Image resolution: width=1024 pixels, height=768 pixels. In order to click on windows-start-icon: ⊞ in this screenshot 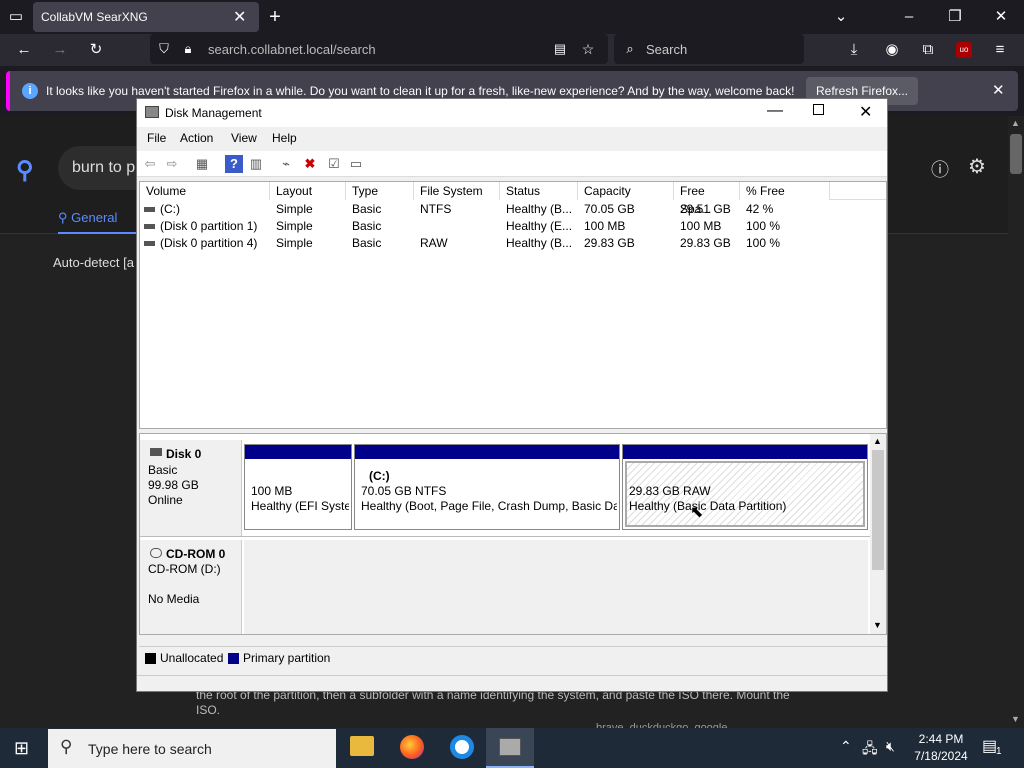, I will do `click(21, 748)`.